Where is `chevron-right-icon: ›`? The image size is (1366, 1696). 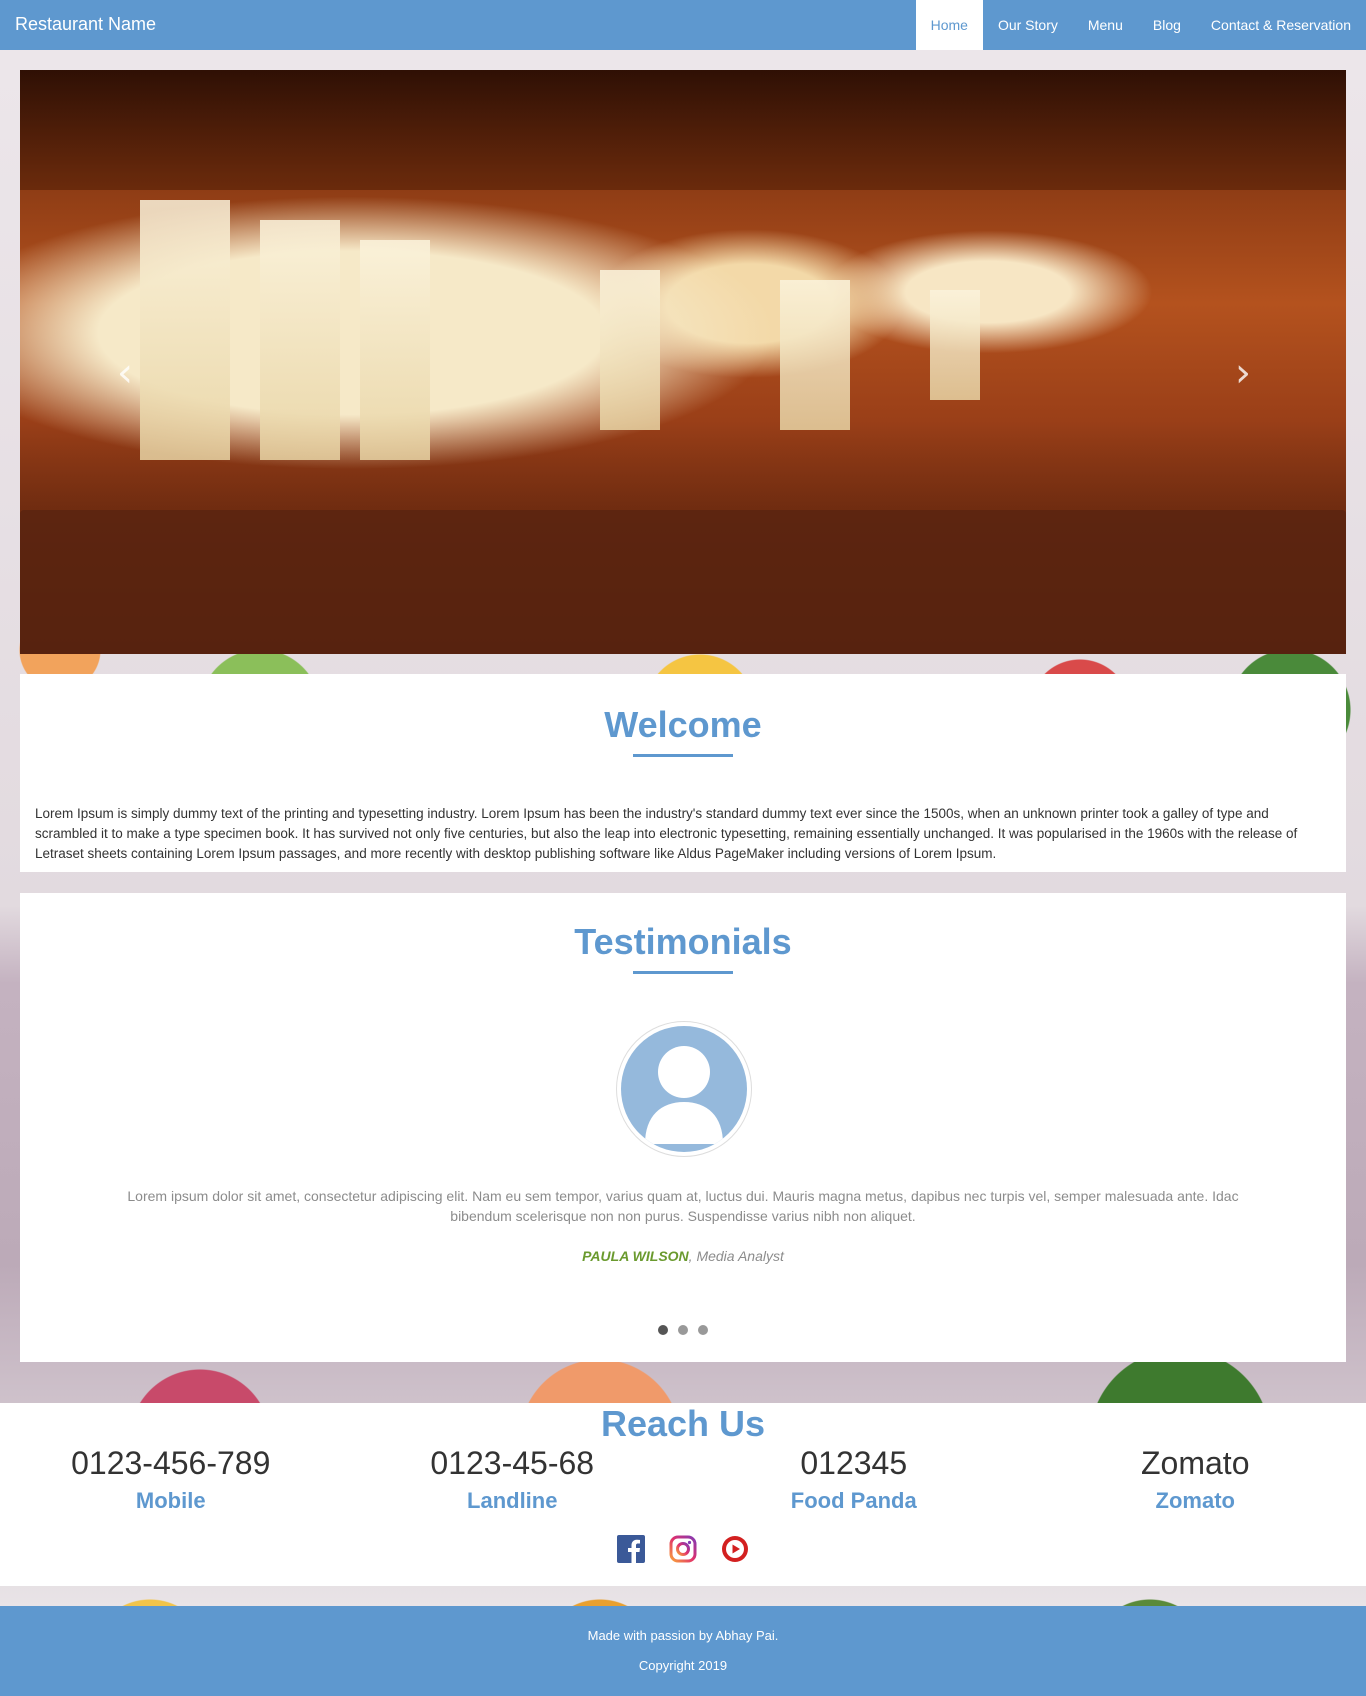
chevron-right-icon: › is located at coordinates (1243, 373).